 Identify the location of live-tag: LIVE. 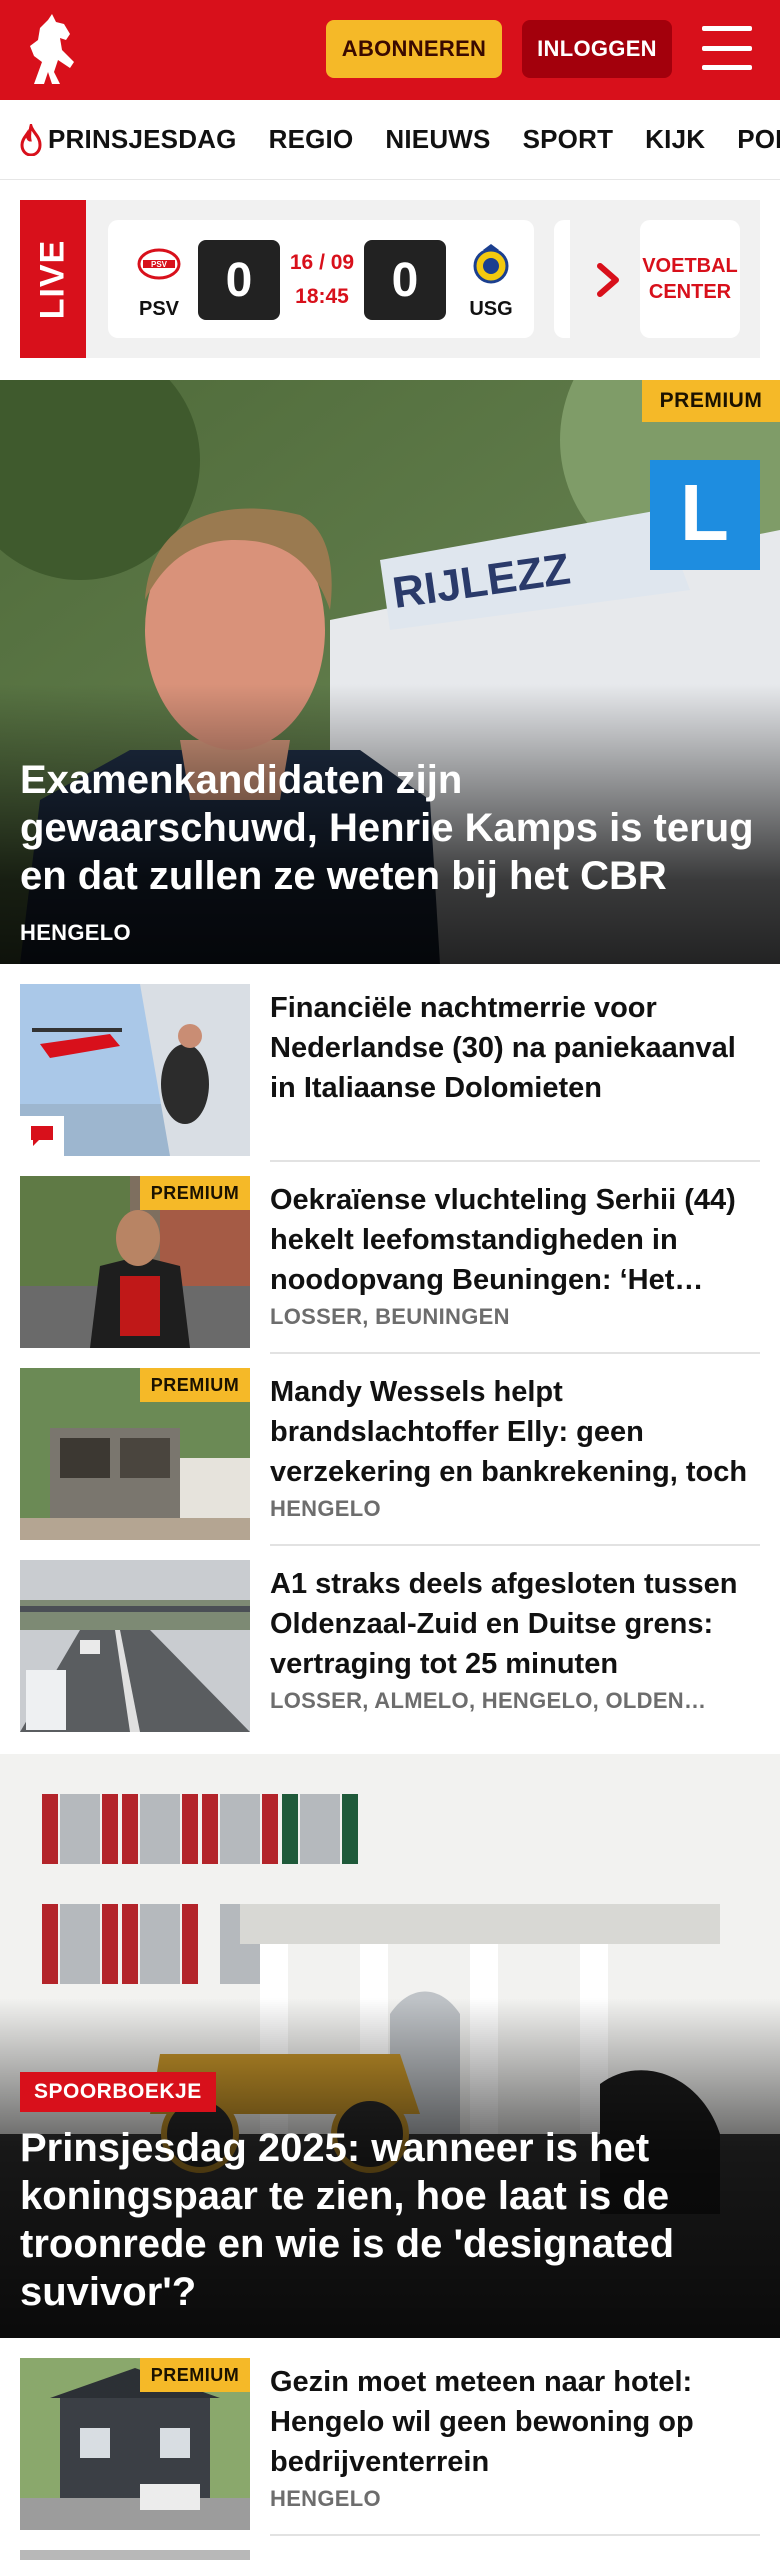
(53, 279).